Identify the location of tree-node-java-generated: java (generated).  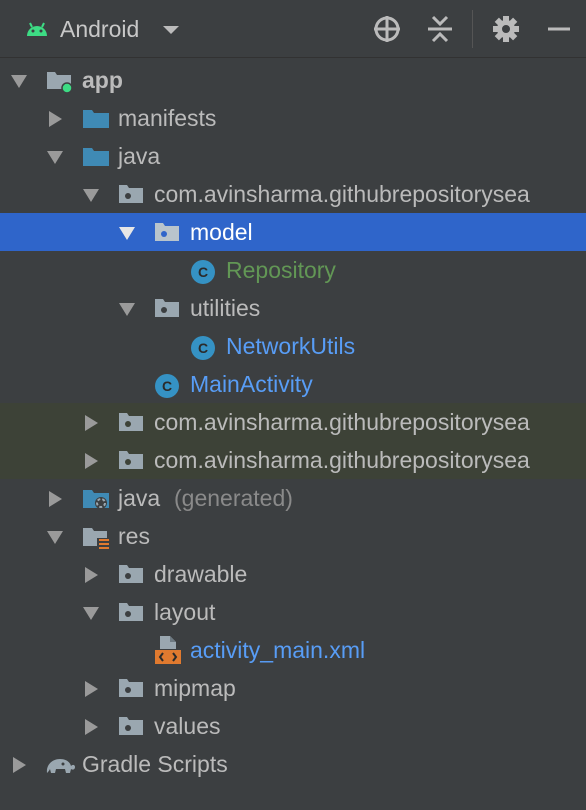
(293, 498).